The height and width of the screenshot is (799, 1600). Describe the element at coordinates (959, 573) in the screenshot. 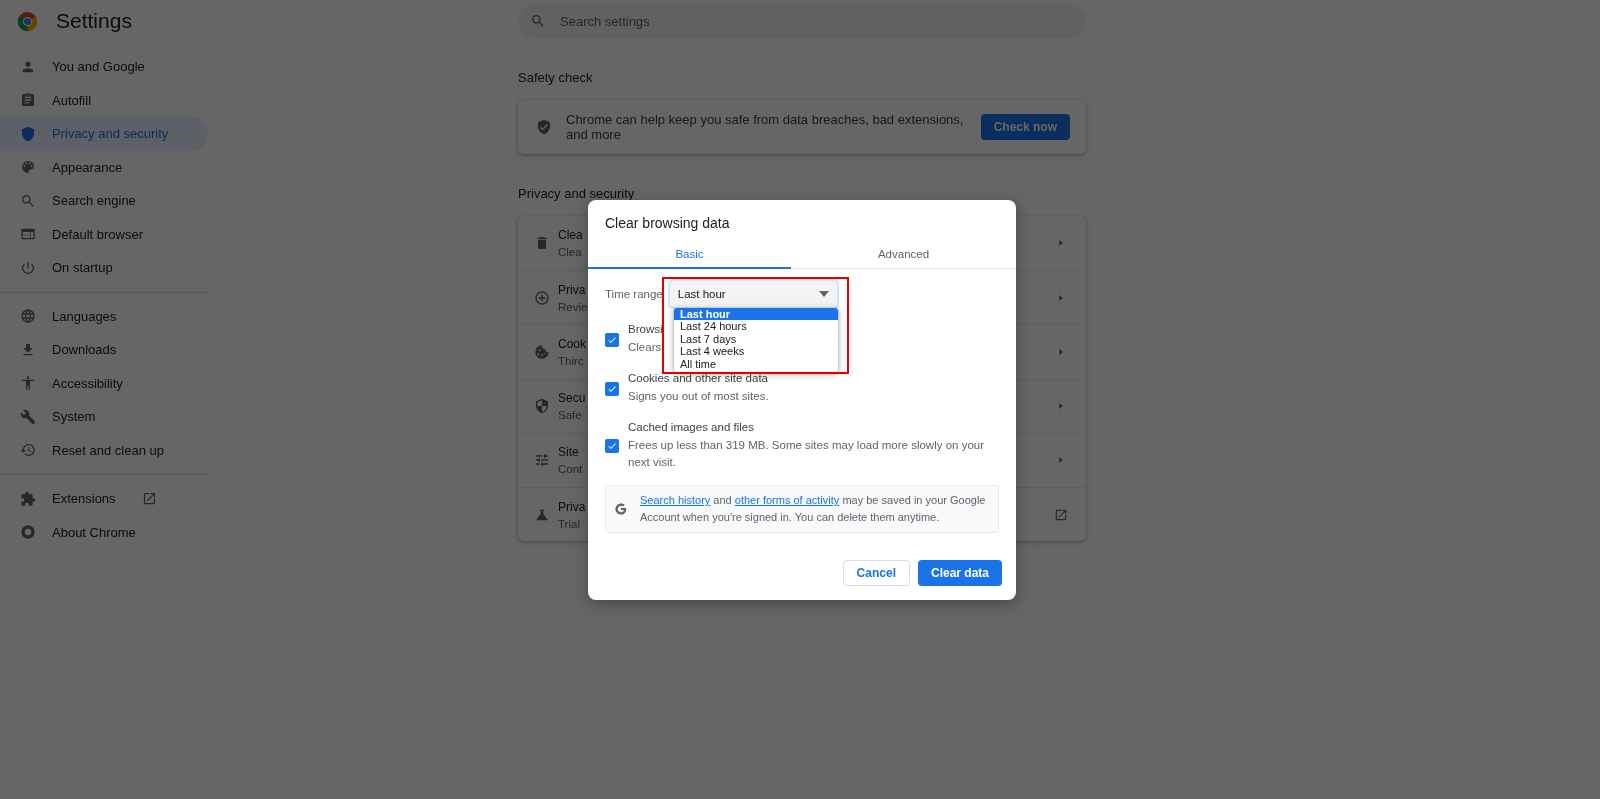

I see `clear-data-button: Clear data` at that location.